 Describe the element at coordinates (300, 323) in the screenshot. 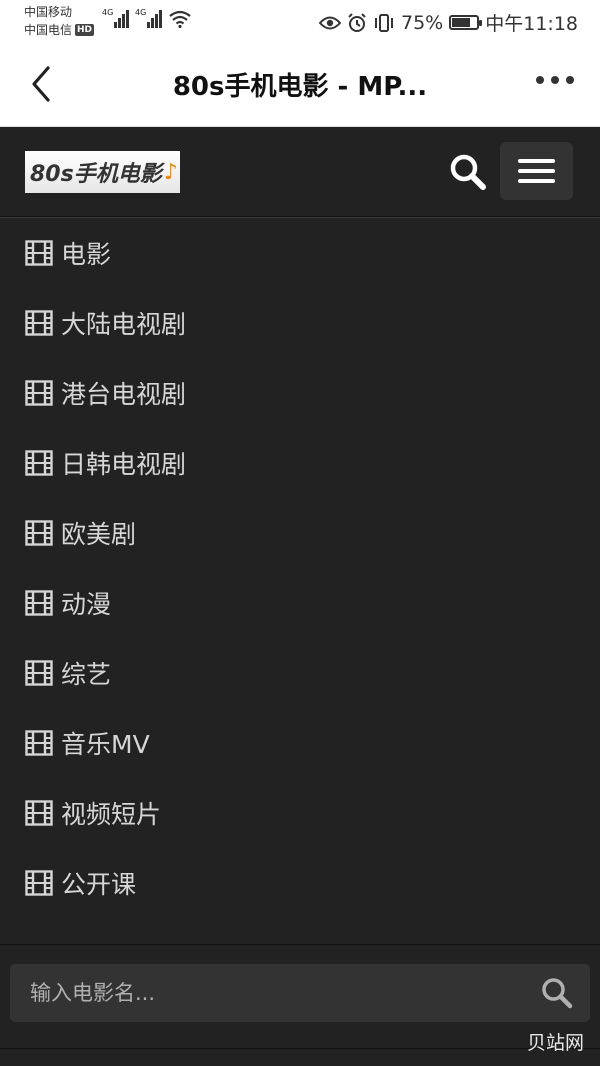

I see `menu-item-1: 大陆电视剧` at that location.